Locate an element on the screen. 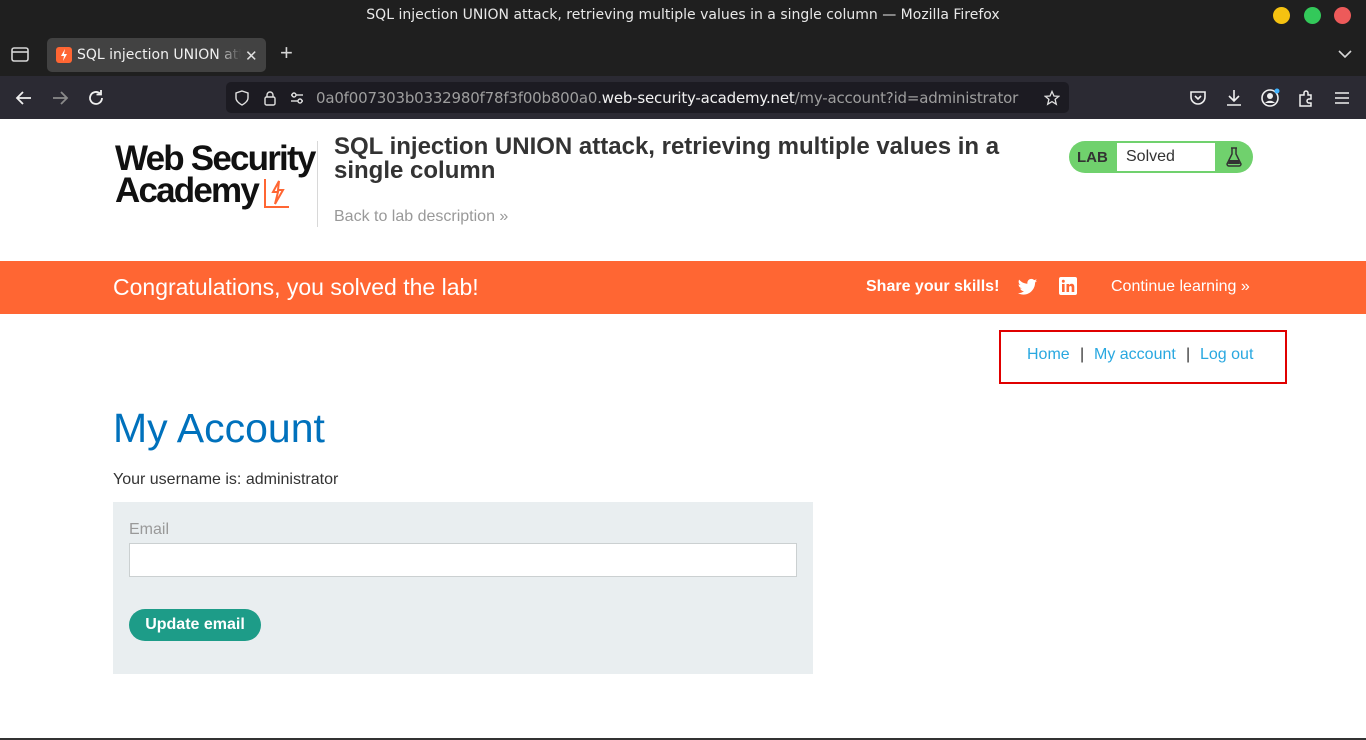  twitter-icon is located at coordinates (1028, 287).